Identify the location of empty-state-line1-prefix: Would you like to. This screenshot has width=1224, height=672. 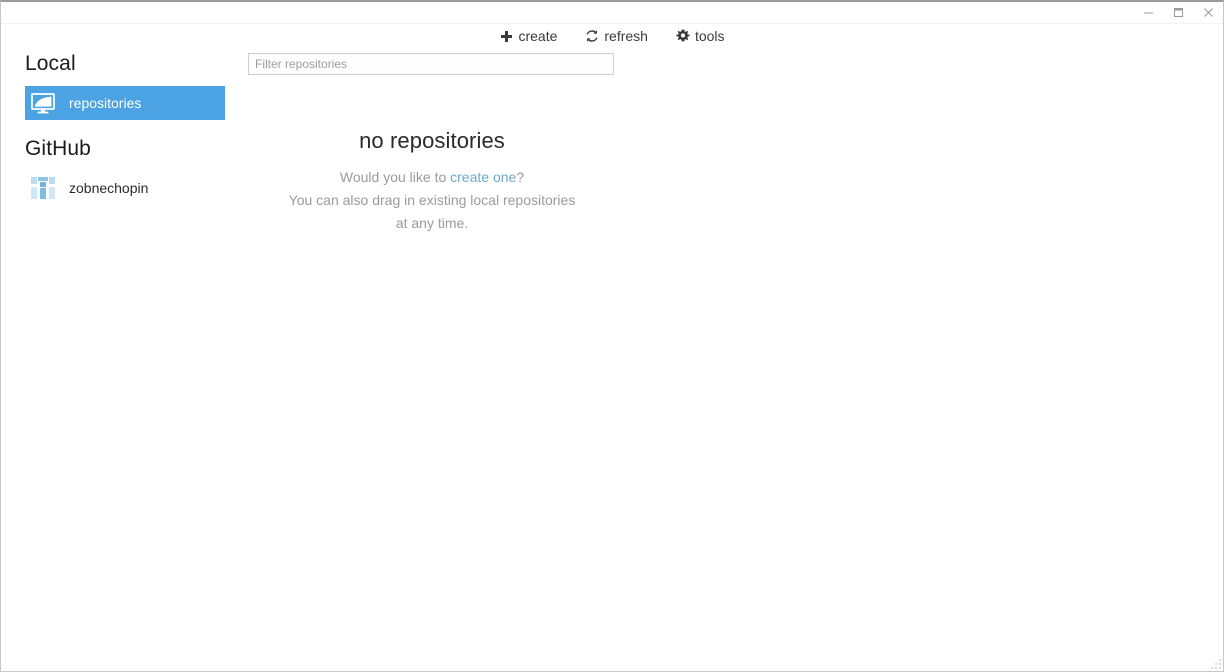
(395, 177).